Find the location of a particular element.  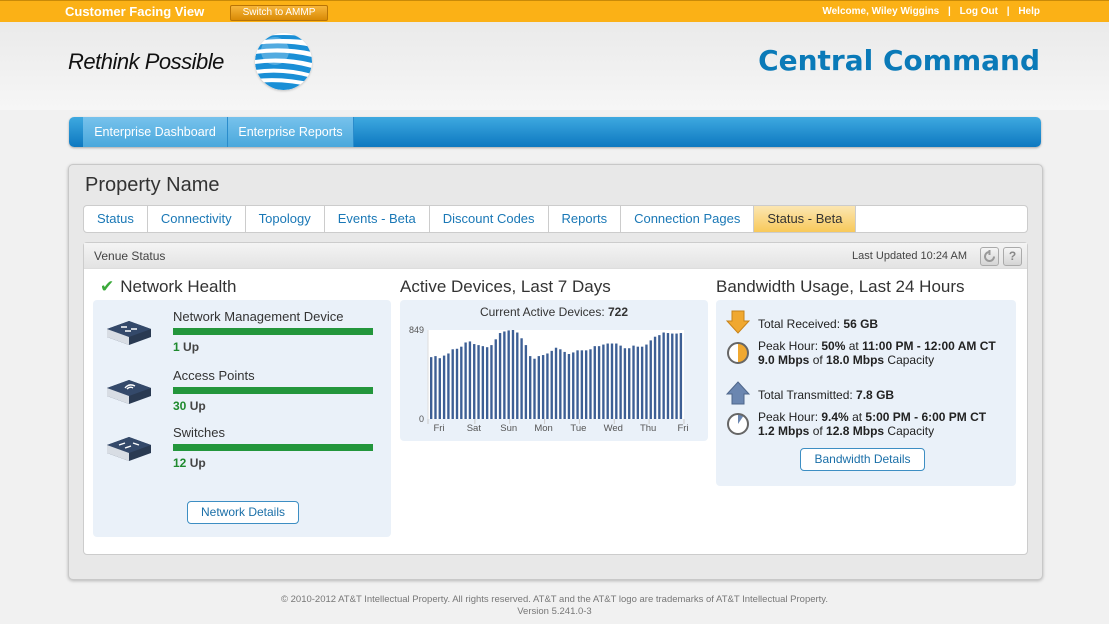

tab-topology: Topology is located at coordinates (285, 219).